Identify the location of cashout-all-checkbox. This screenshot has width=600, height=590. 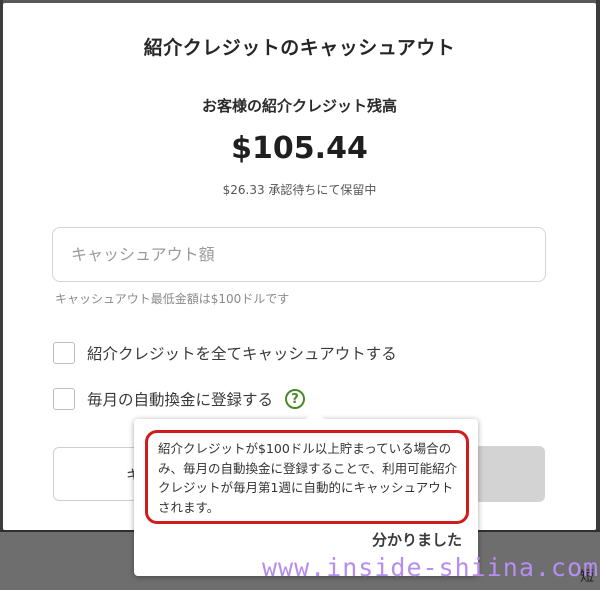
(64, 353).